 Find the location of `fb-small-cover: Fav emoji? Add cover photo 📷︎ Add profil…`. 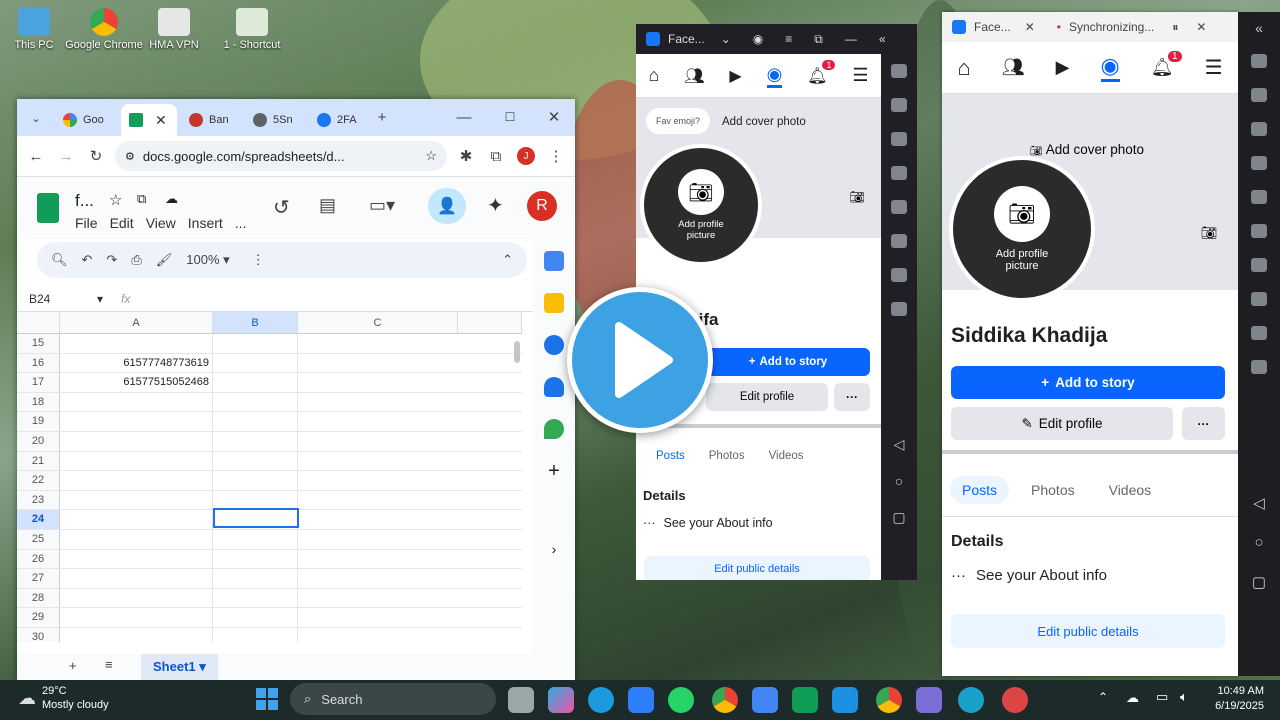

fb-small-cover: Fav emoji? Add cover photo 📷︎ Add profil… is located at coordinates (758, 182).